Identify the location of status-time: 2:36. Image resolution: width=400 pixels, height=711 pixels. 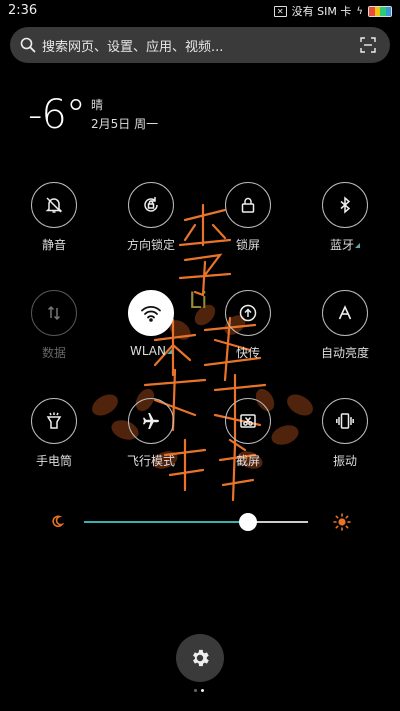
(23, 10).